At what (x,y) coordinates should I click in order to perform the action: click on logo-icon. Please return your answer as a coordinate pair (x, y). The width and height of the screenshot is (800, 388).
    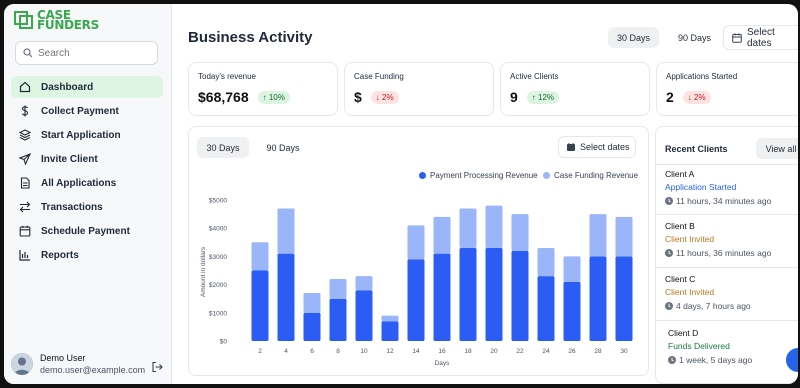
    Looking at the image, I should click on (23, 20).